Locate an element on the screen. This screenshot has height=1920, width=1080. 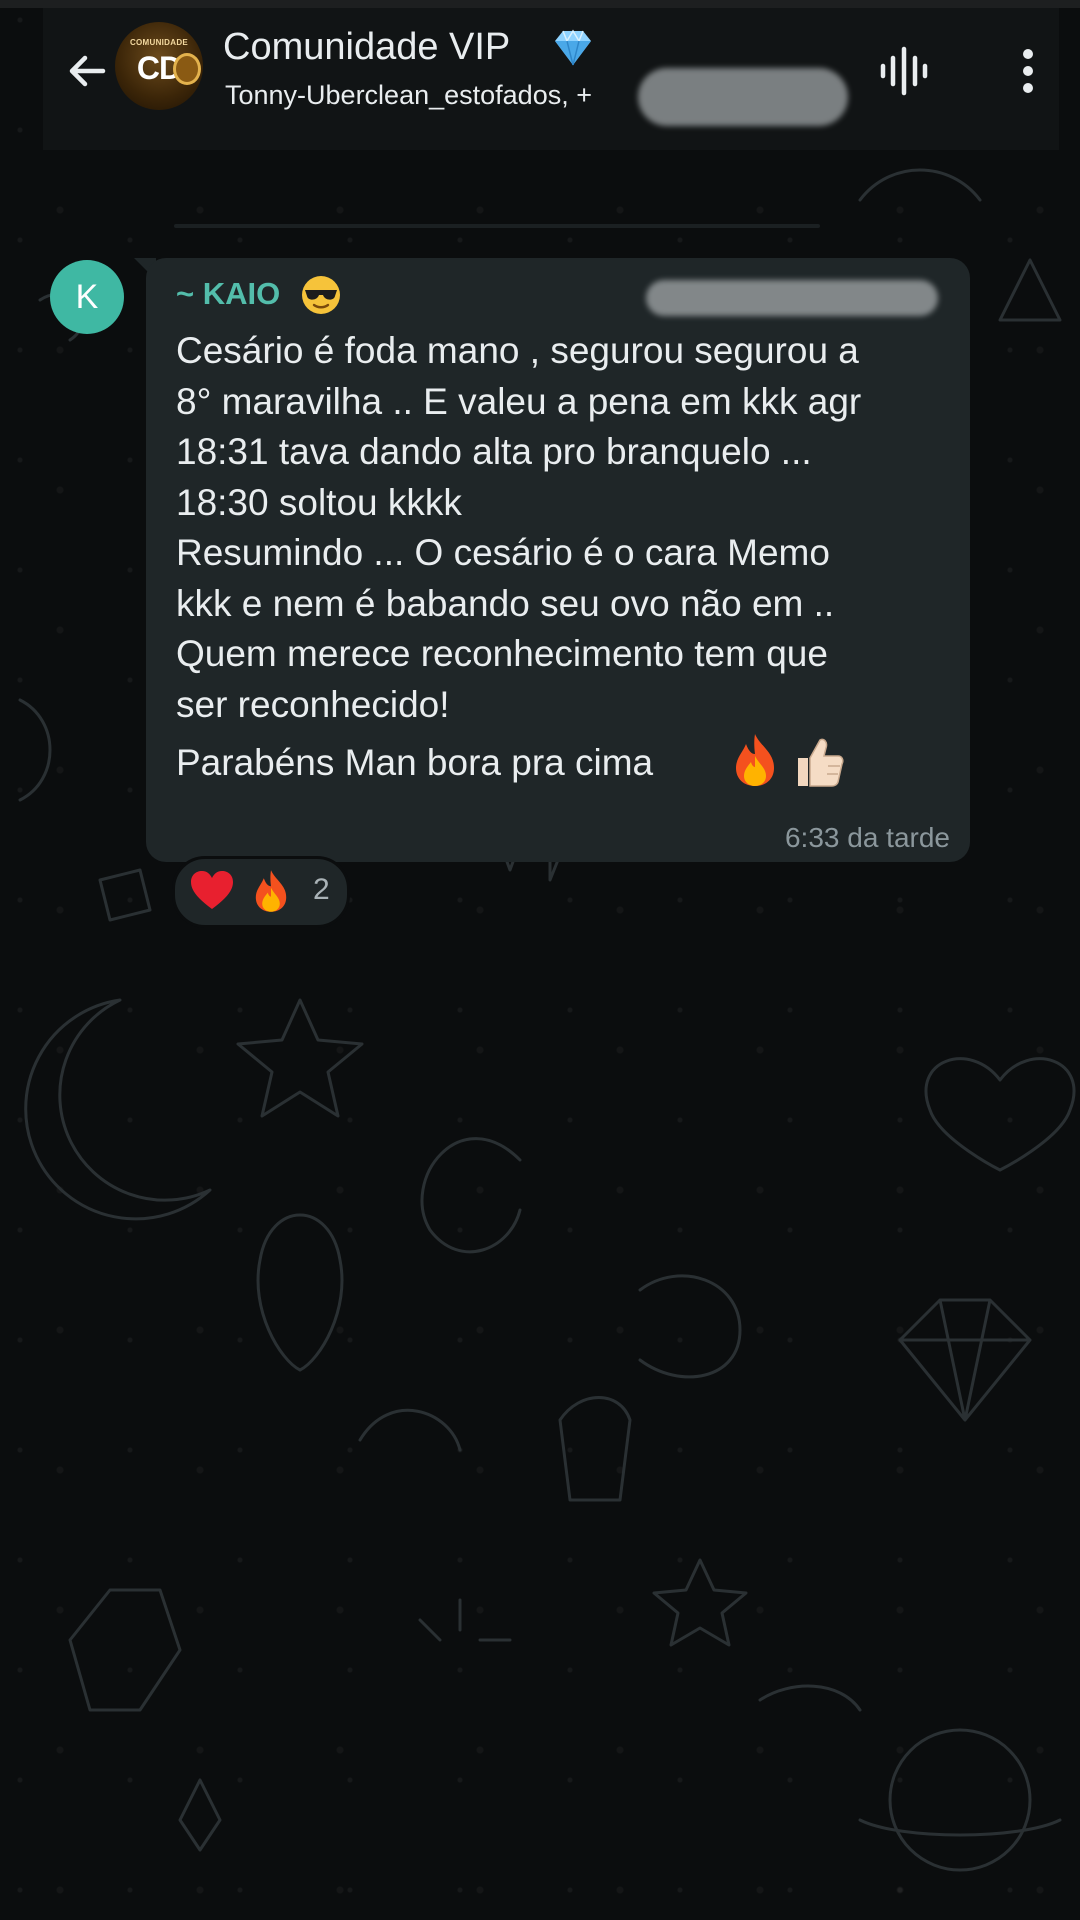
status-bar is located at coordinates (540, 4).